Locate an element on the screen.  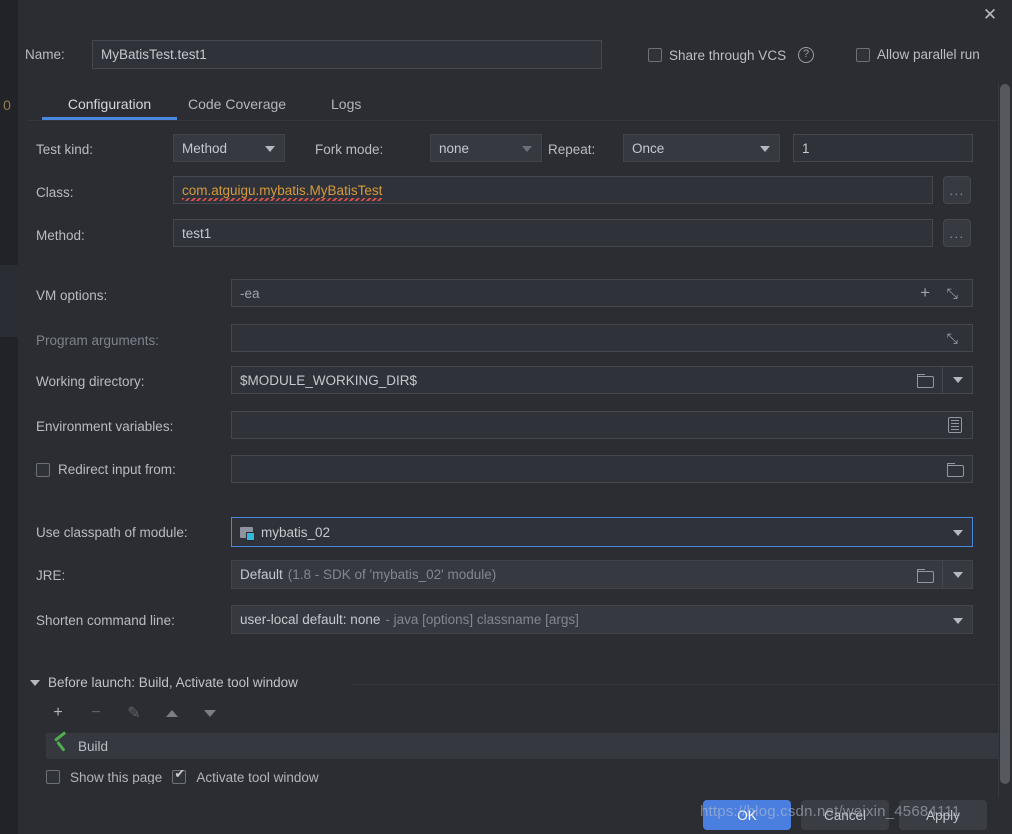
jre-dropdown-button is located at coordinates (957, 574).